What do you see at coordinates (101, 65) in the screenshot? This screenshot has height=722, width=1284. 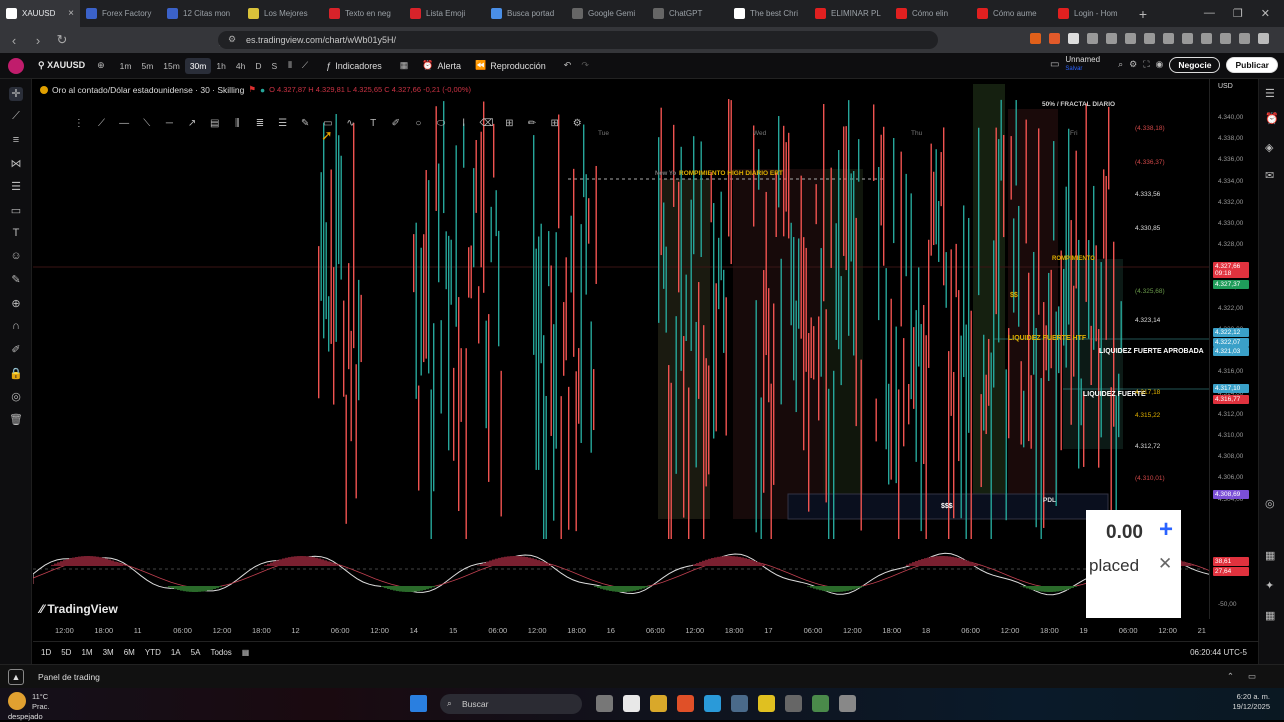 I see `compare-icon: ⊕` at bounding box center [101, 65].